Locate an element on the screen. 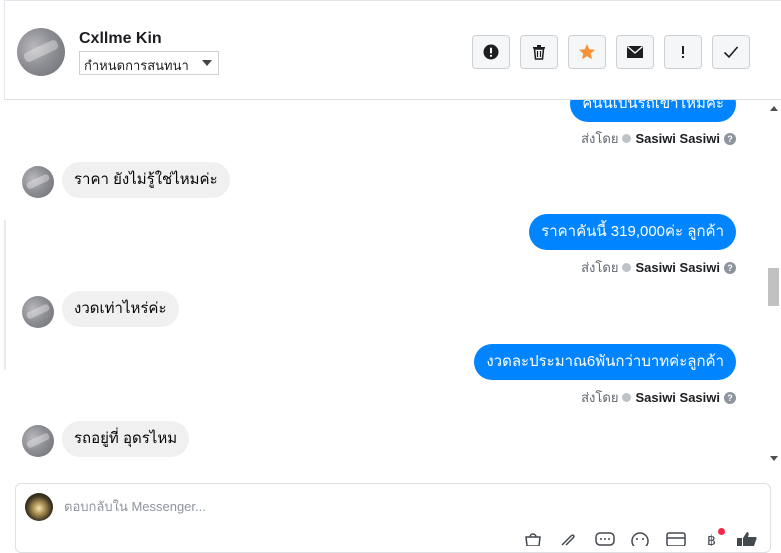 The height and width of the screenshot is (553, 781). thread-scrollbar is located at coordinates (774, 283).